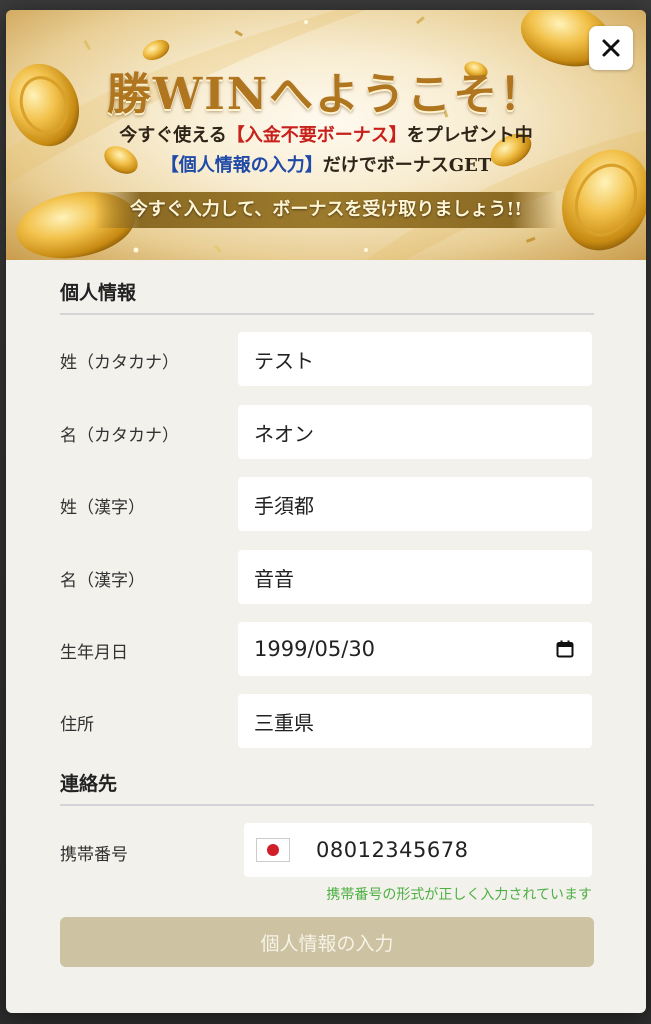 The image size is (651, 1024). Describe the element at coordinates (415, 649) in the screenshot. I see `birthdate-input: 1999/05/30` at that location.